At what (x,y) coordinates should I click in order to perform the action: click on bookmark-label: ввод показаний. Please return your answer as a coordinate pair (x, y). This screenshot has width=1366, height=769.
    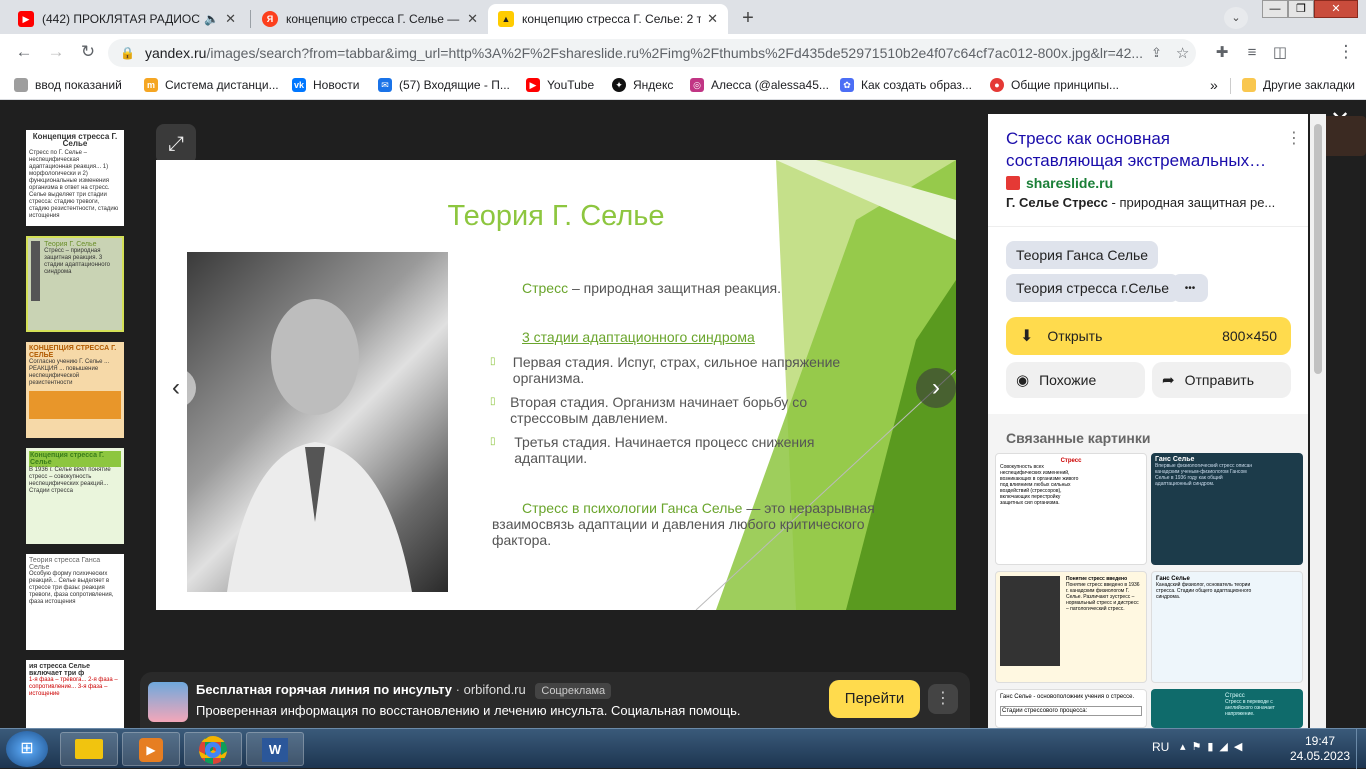
    Looking at the image, I should click on (78, 85).